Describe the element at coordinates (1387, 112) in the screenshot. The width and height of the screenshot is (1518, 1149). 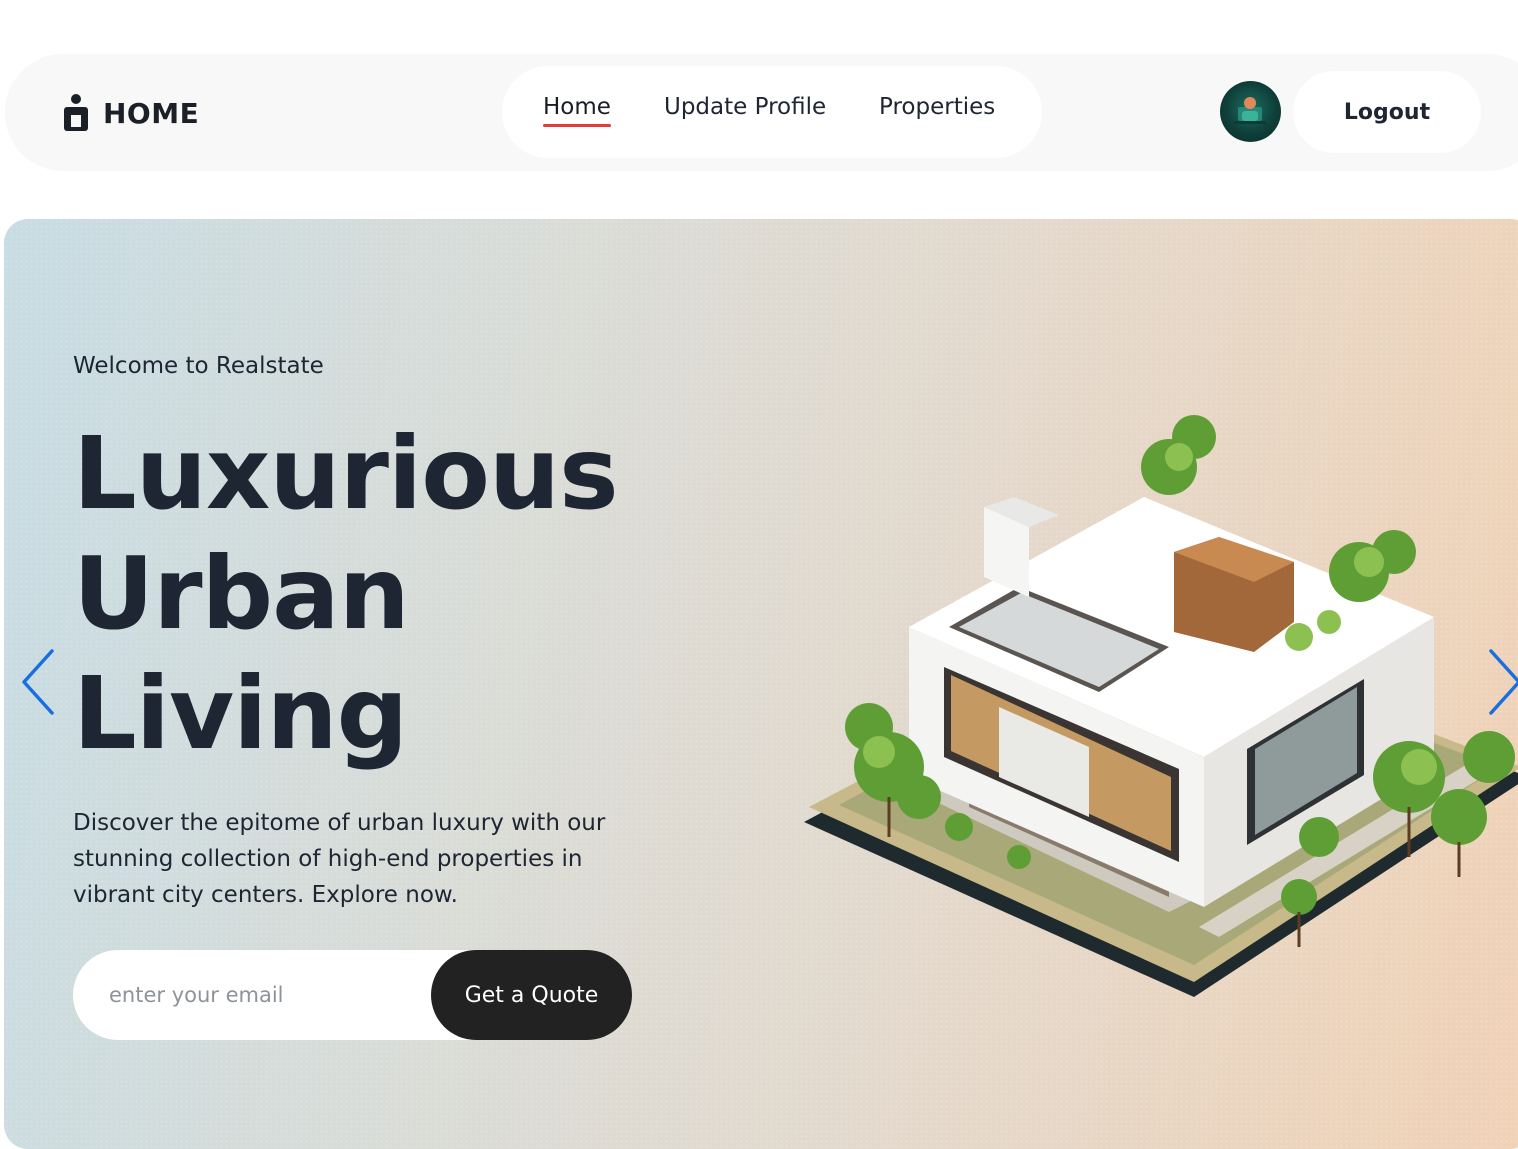
I see `logout-button: Logout` at that location.